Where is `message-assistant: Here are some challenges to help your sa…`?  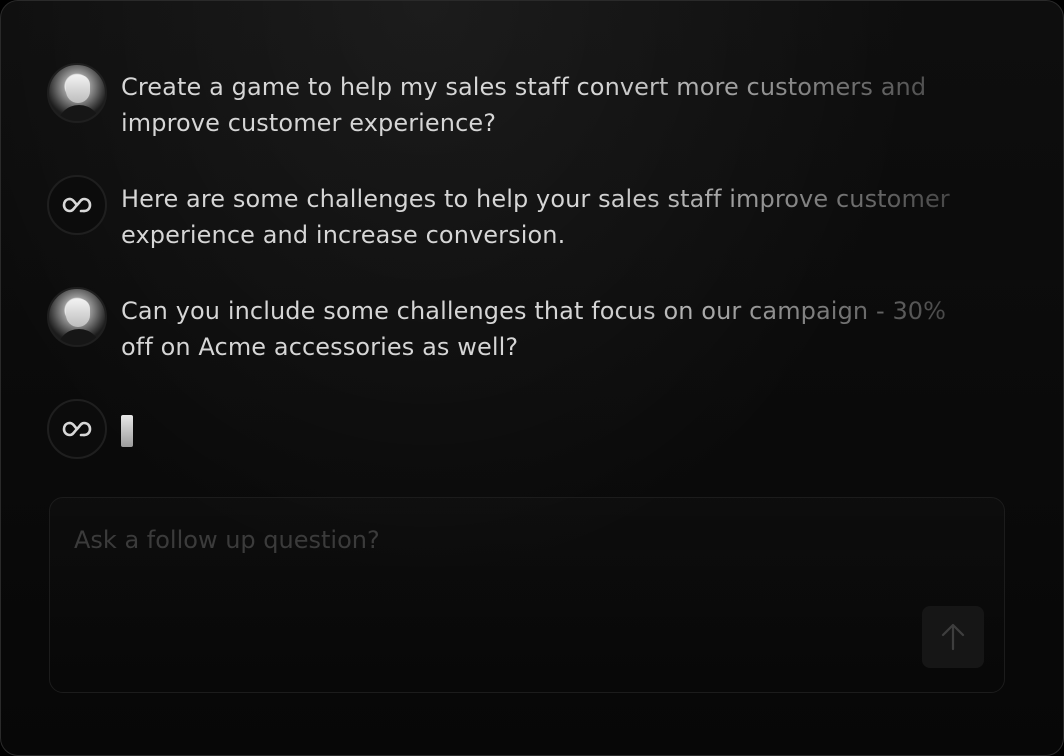 message-assistant: Here are some challenges to help your sa… is located at coordinates (517, 214).